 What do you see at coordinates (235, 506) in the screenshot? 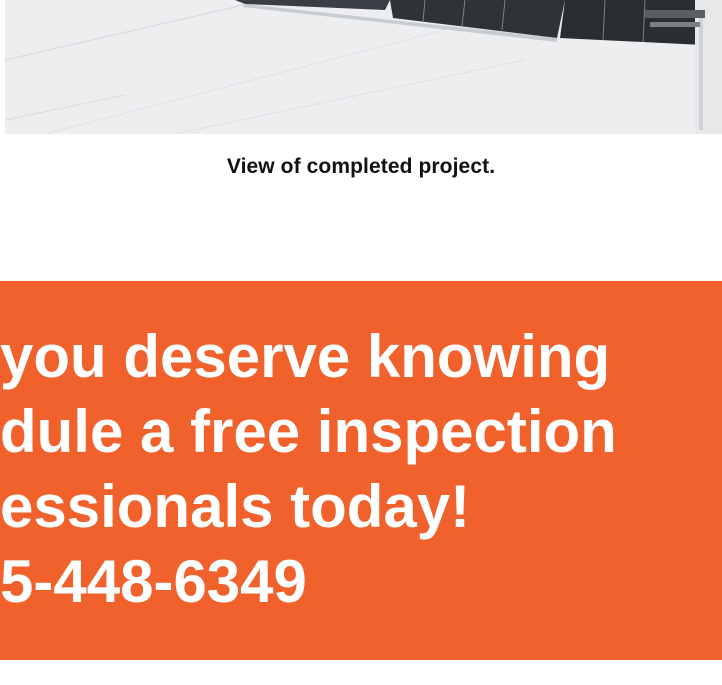
I see `cta-line-3: essionals today!` at bounding box center [235, 506].